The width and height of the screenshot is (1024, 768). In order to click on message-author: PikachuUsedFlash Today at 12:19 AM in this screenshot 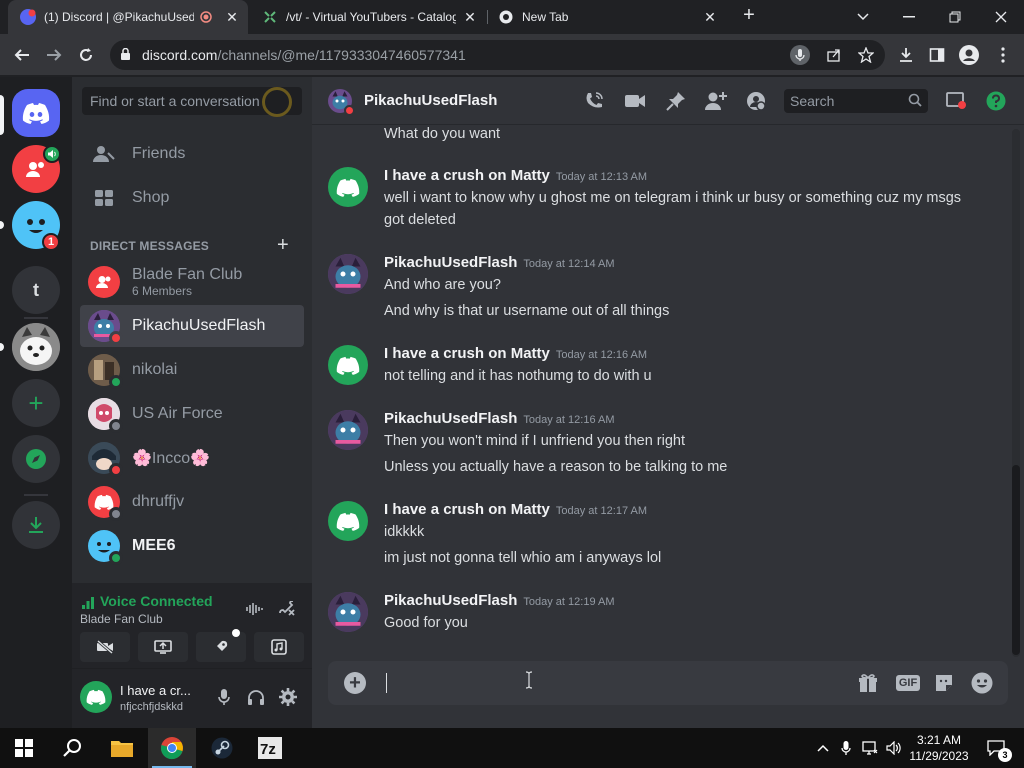, I will do `click(499, 600)`.